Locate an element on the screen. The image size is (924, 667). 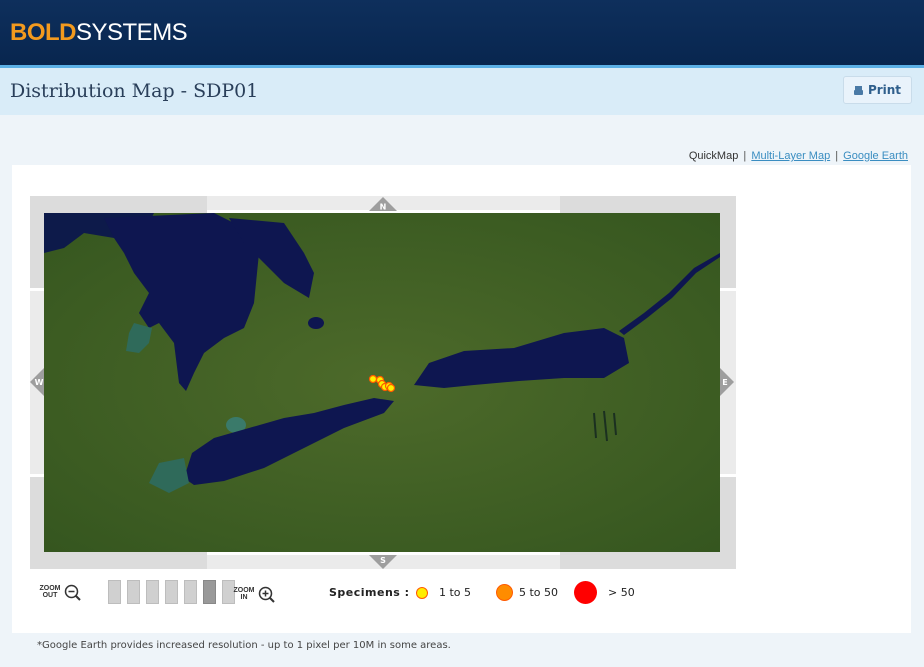
print-button: Print is located at coordinates (877, 90).